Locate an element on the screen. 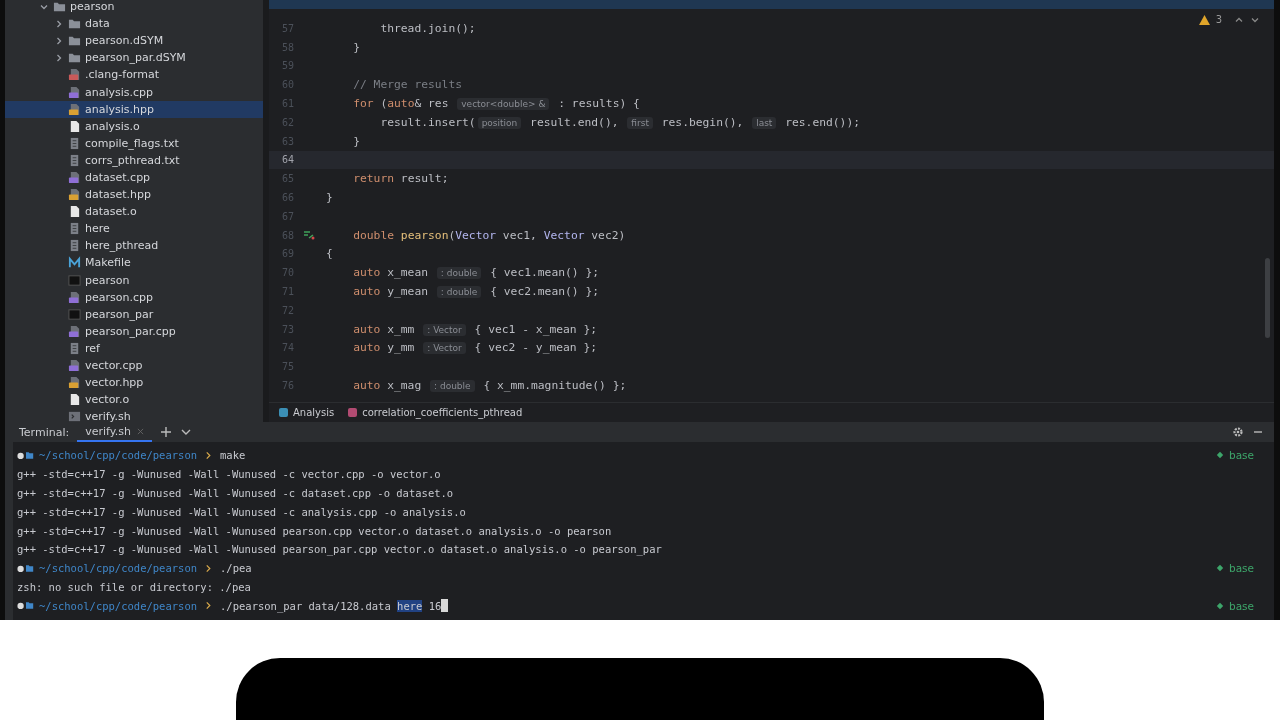 This screenshot has height=720, width=1280. command-text: ./pearson_par data/128.data here 16 is located at coordinates (331, 605).